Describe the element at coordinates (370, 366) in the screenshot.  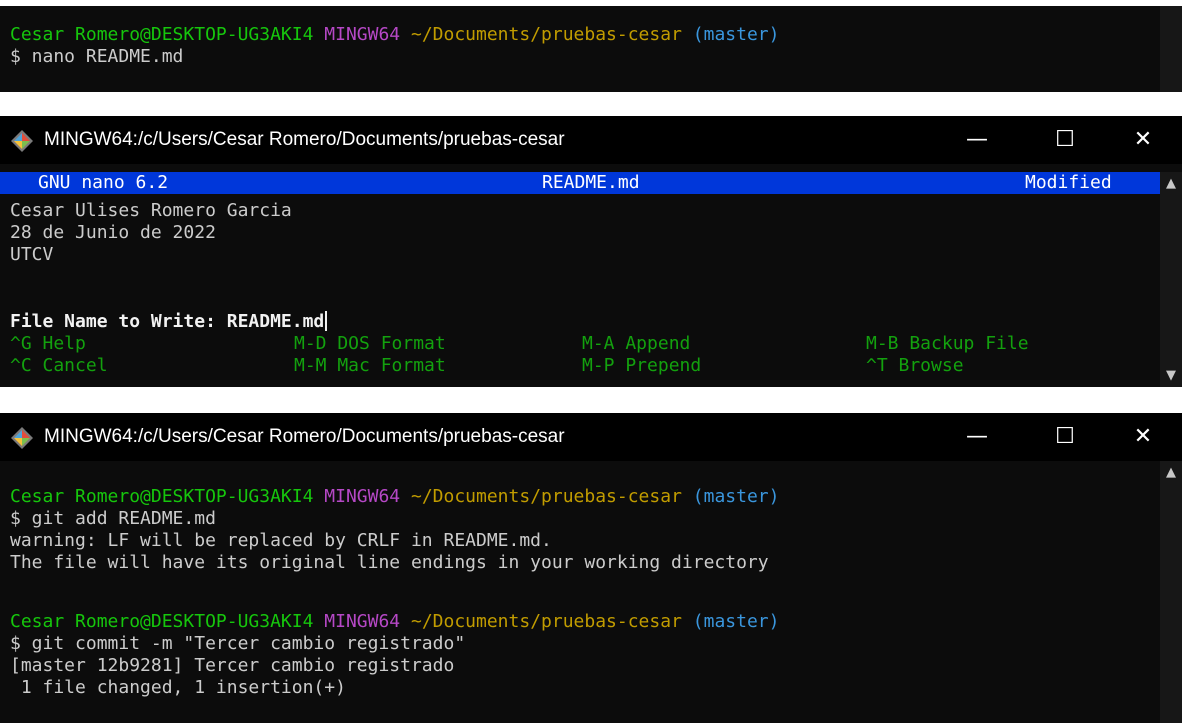
I see `shortcut-mac-format: M-M Mac Format` at that location.